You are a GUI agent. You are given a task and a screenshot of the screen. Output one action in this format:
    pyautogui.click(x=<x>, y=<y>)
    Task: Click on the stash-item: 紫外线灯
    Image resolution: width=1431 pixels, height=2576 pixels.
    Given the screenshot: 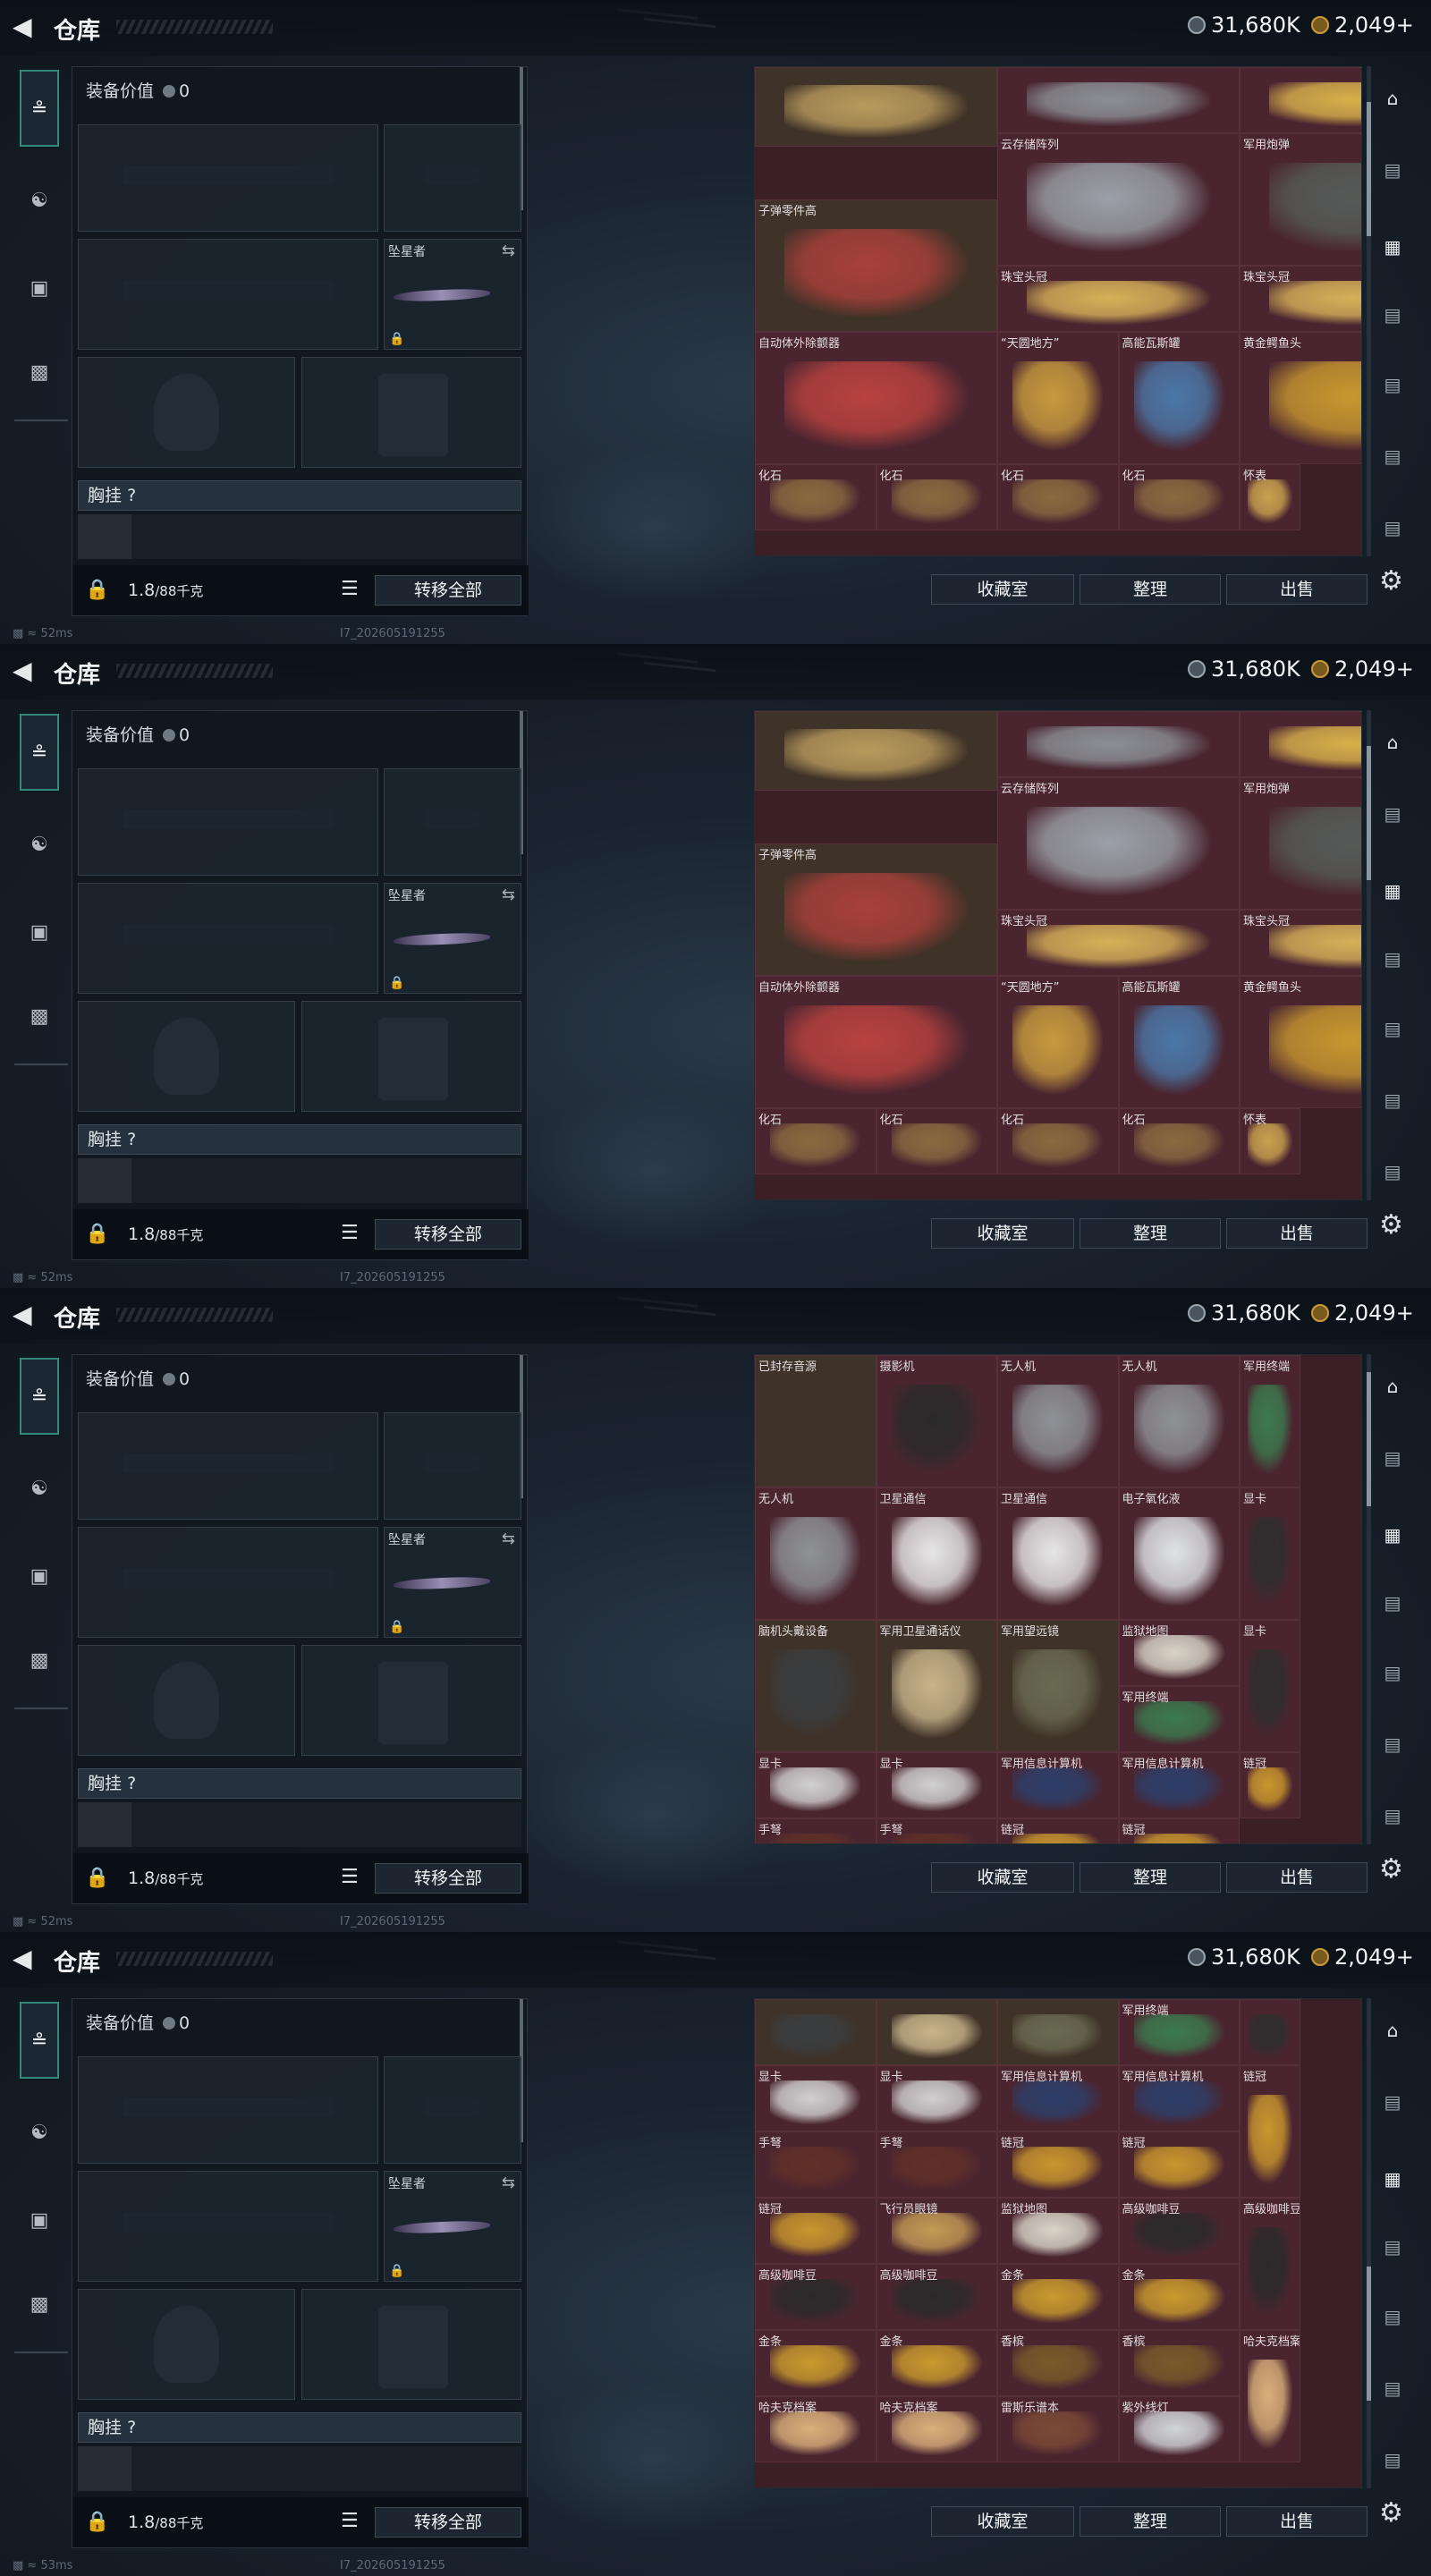 What is the action you would take?
    pyautogui.click(x=1179, y=2429)
    